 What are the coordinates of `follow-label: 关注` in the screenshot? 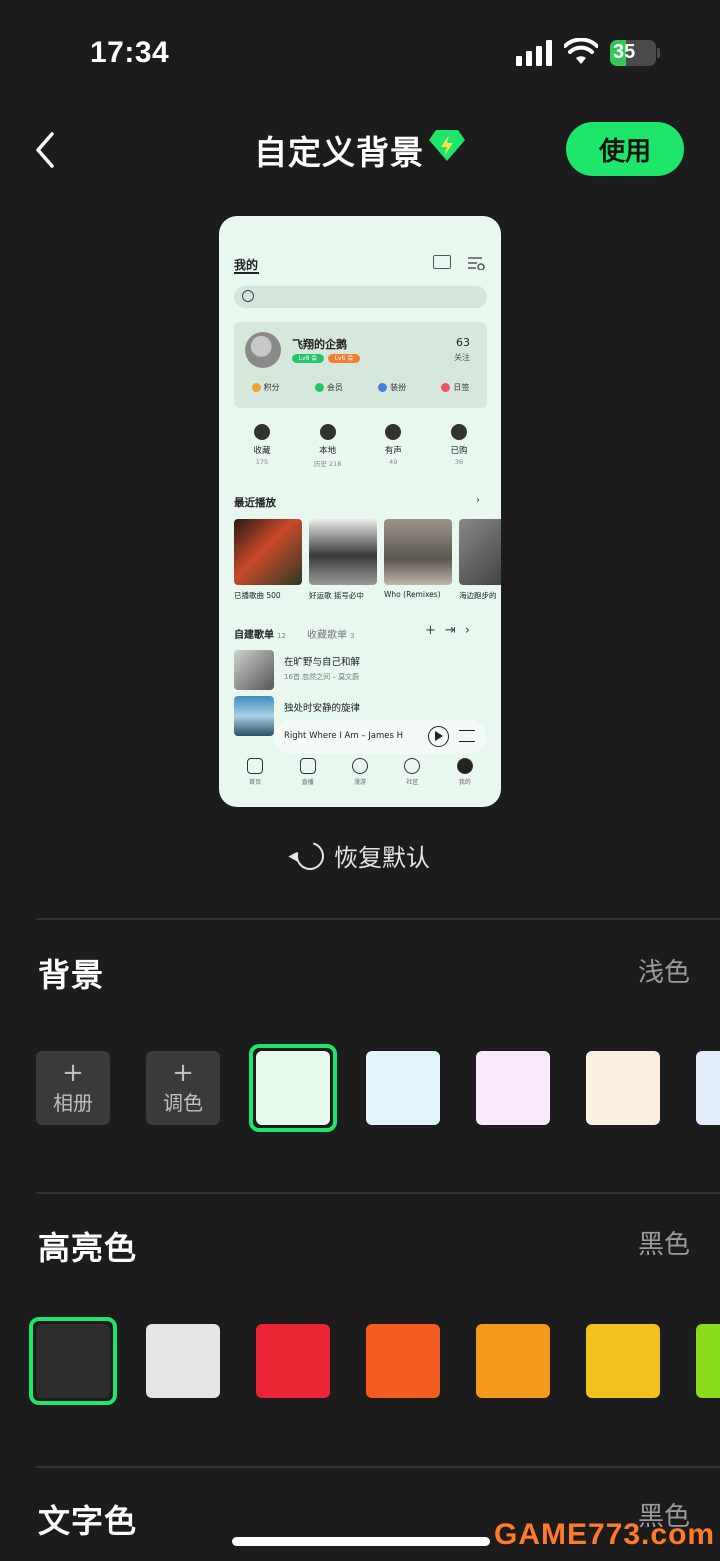 It's located at (462, 357).